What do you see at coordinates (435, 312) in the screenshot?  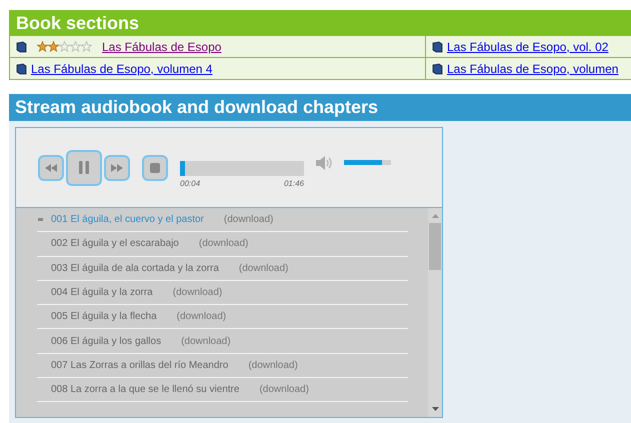 I see `scrollbar` at bounding box center [435, 312].